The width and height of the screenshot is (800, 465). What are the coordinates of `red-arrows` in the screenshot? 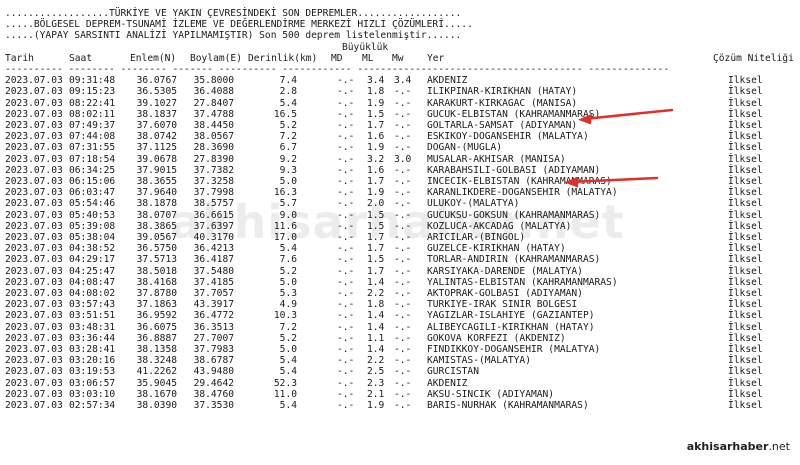 It's located at (619, 148).